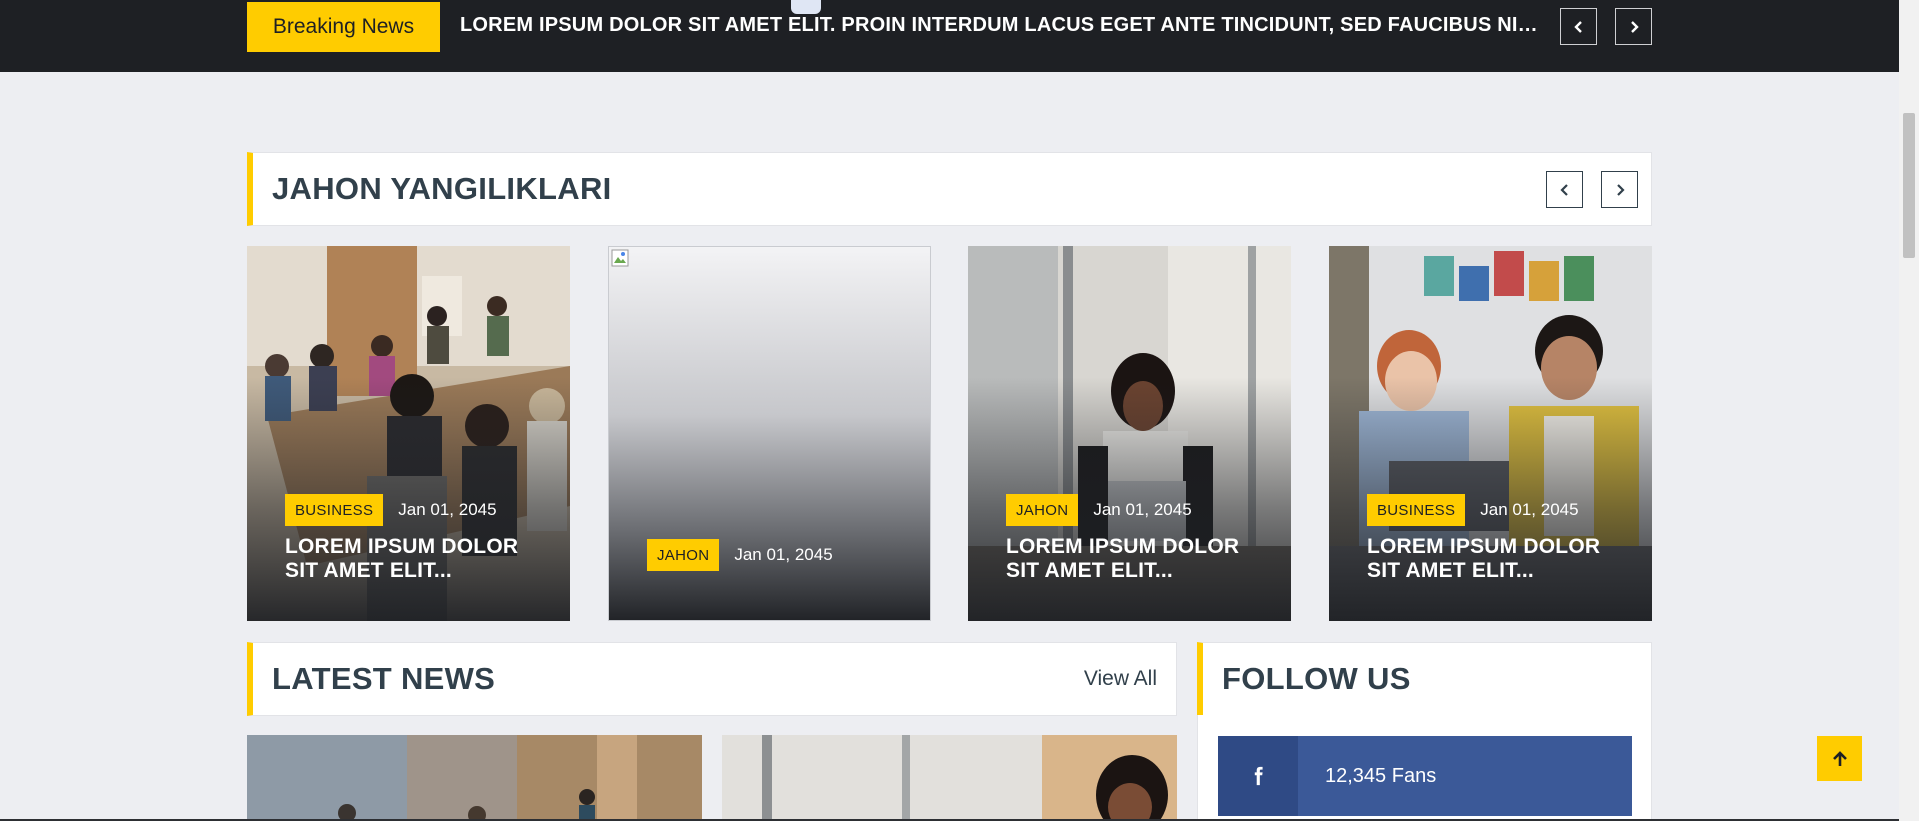 The image size is (1919, 821). What do you see at coordinates (949, 189) in the screenshot?
I see `jahon-section-header: JAHON YANGILIKLARI` at bounding box center [949, 189].